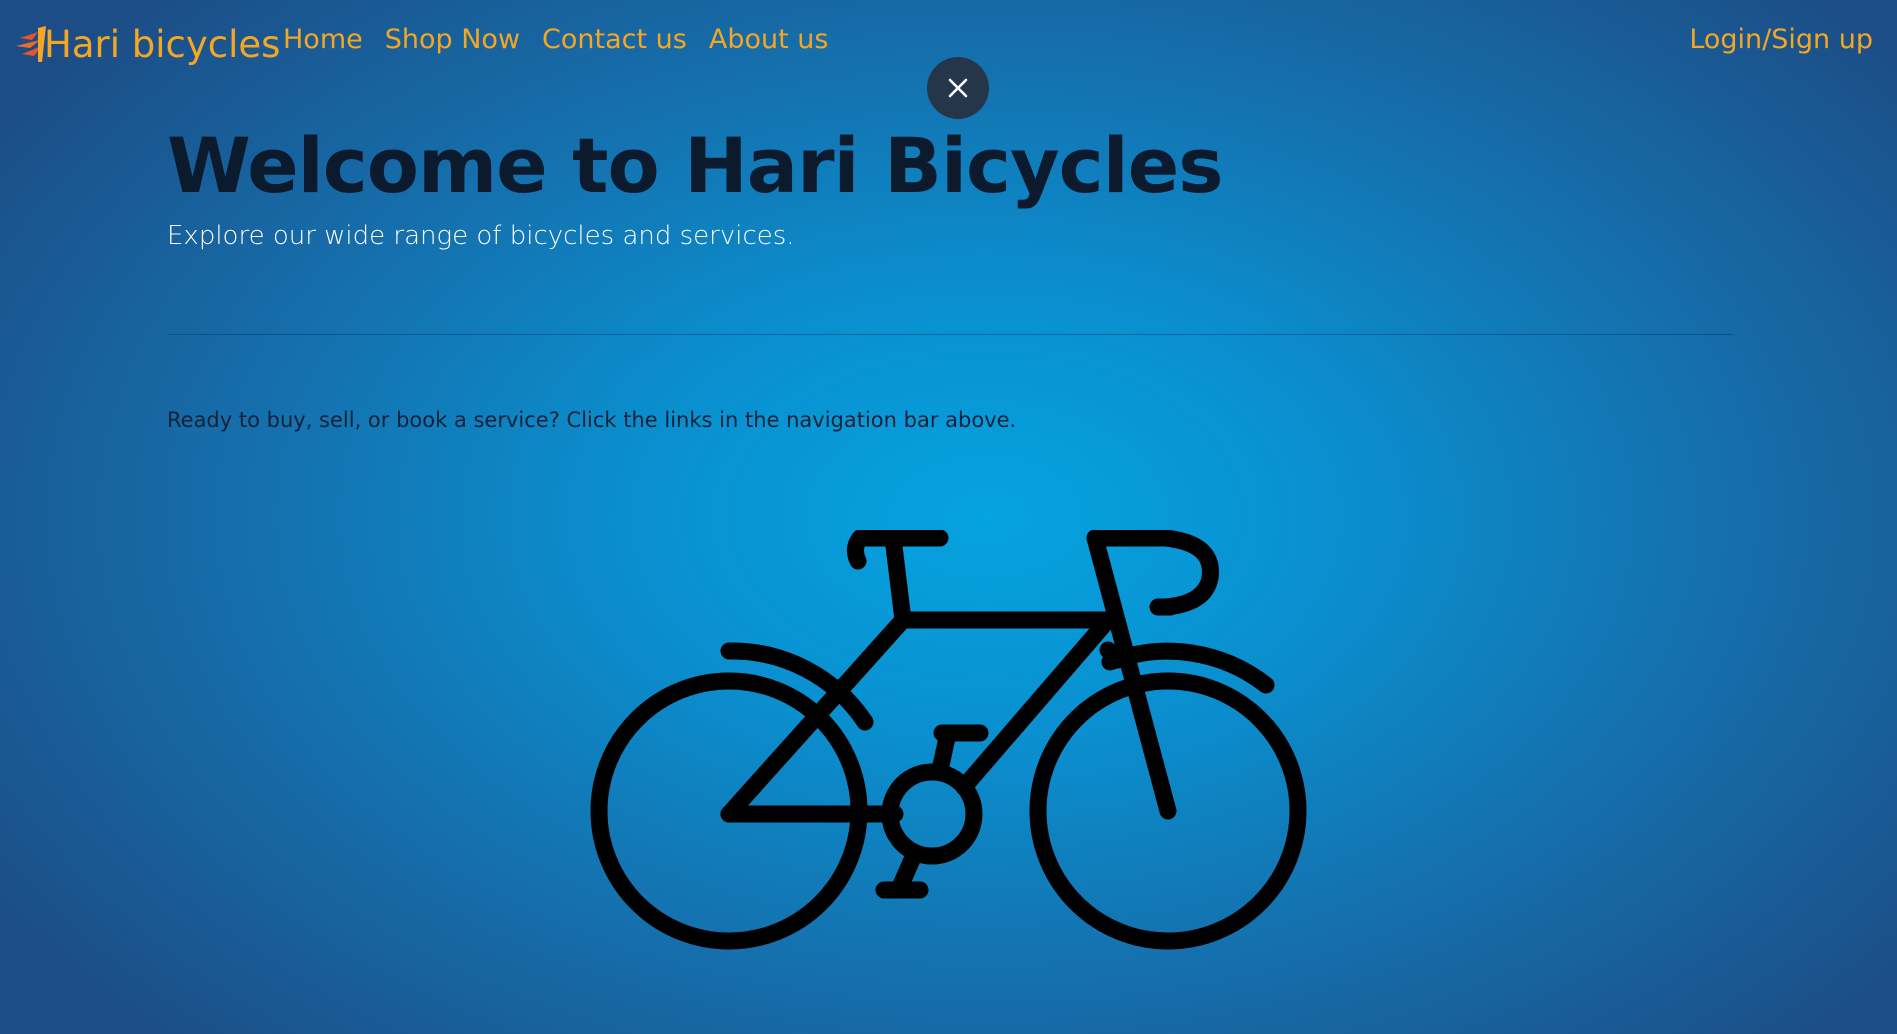 This screenshot has width=1897, height=1034. What do you see at coordinates (950, 334) in the screenshot?
I see `divider` at bounding box center [950, 334].